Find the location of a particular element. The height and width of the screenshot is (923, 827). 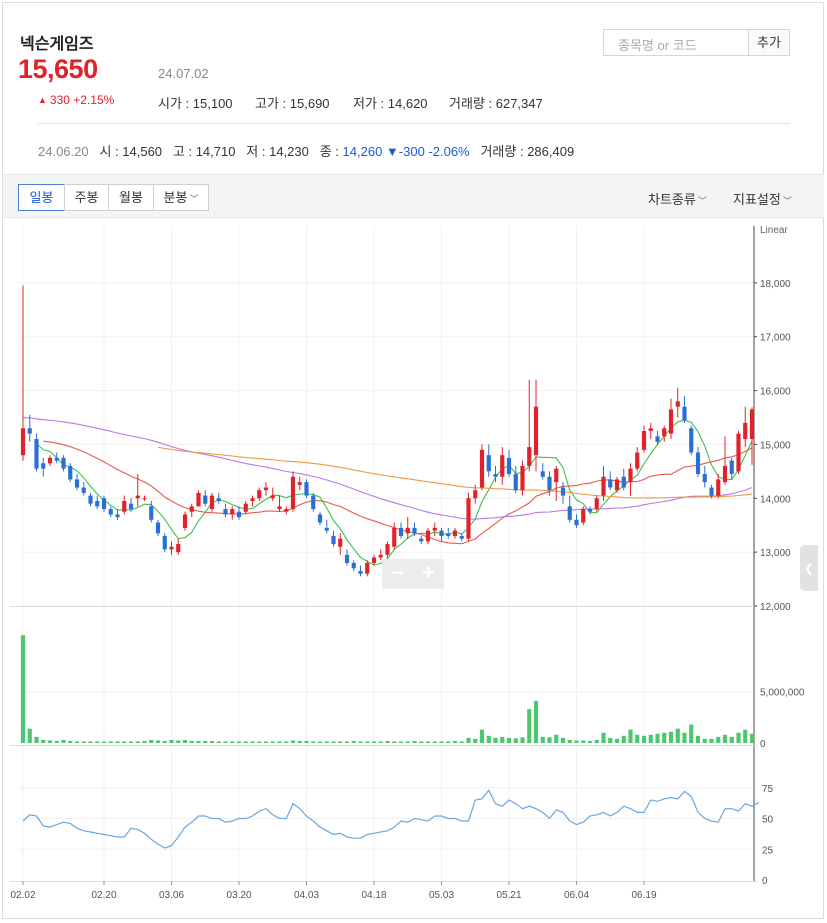

down-triangle-icon: ▼ is located at coordinates (392, 151).